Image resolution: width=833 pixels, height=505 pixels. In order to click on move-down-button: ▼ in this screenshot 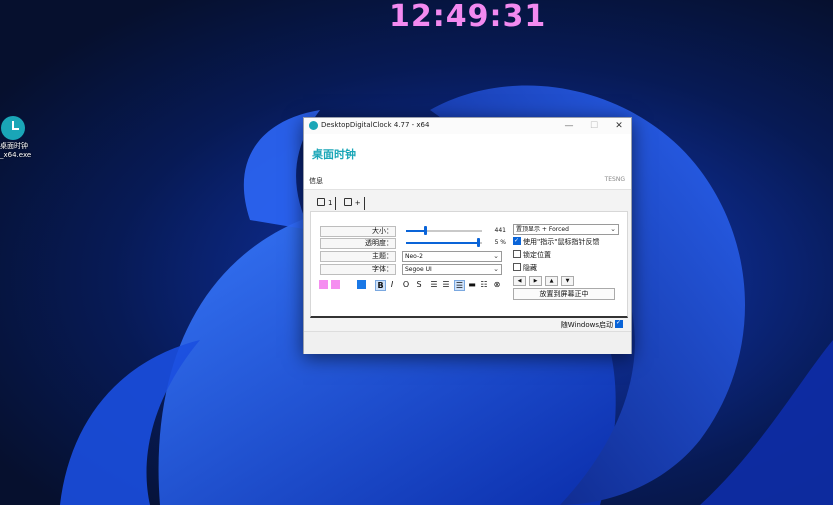, I will do `click(567, 281)`.